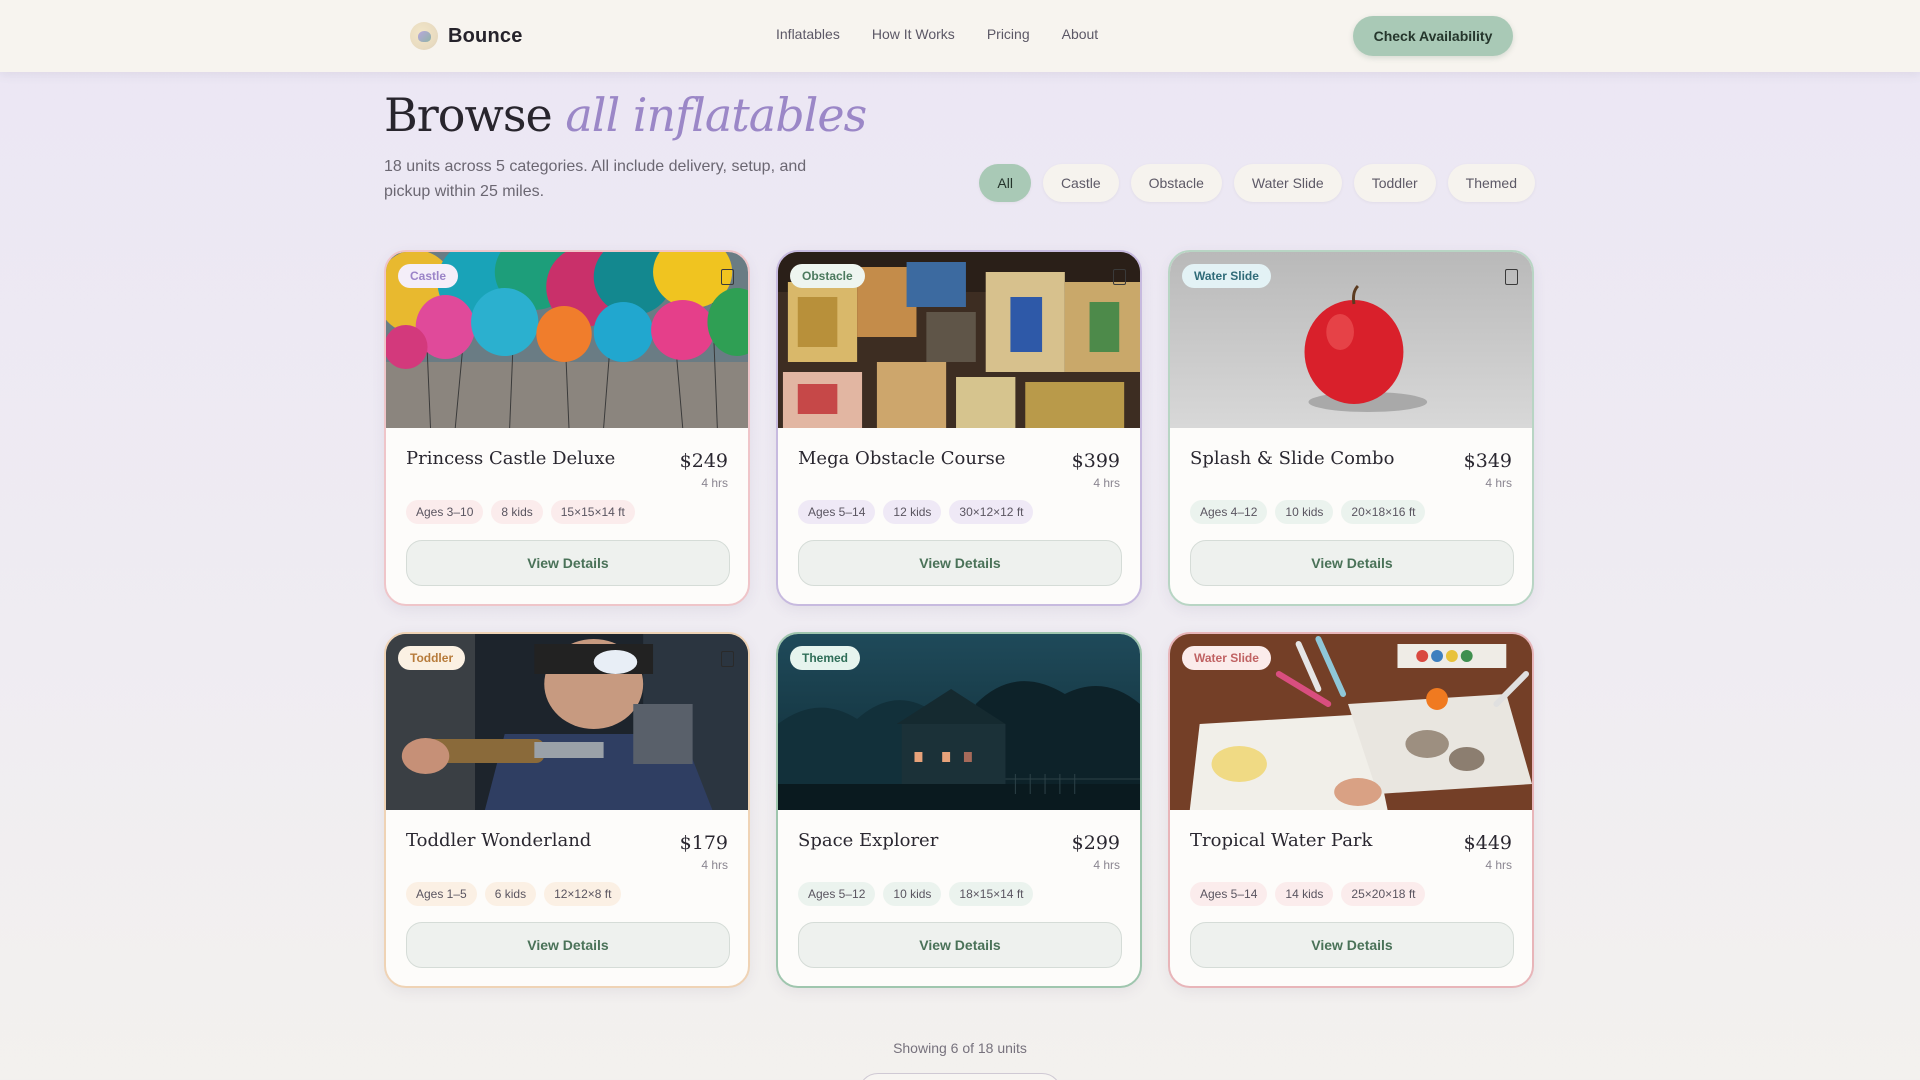  I want to click on size-tag: 18×15×14 ft, so click(991, 894).